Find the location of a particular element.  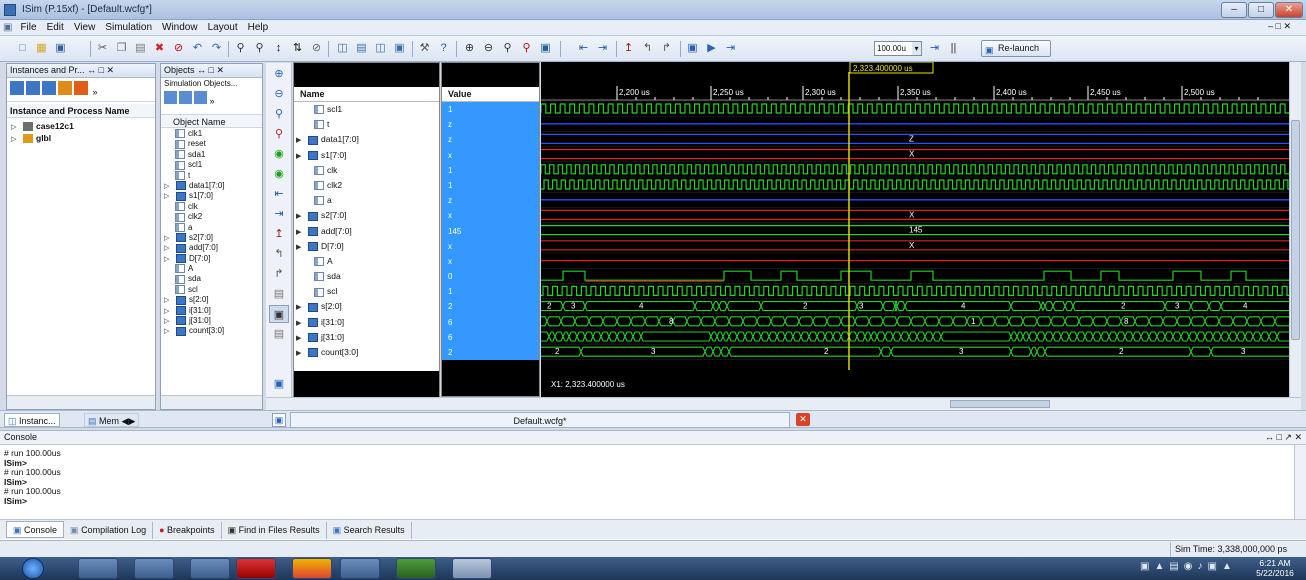

wave-signal-row: A is located at coordinates (366, 261).